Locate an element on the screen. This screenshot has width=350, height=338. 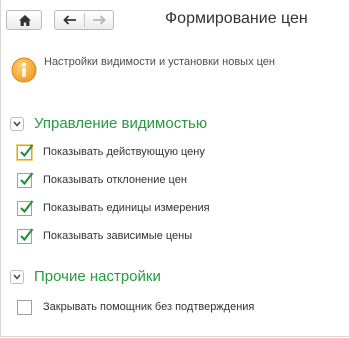
checkbox-label: Закрывать помощник без подтверждения is located at coordinates (149, 307).